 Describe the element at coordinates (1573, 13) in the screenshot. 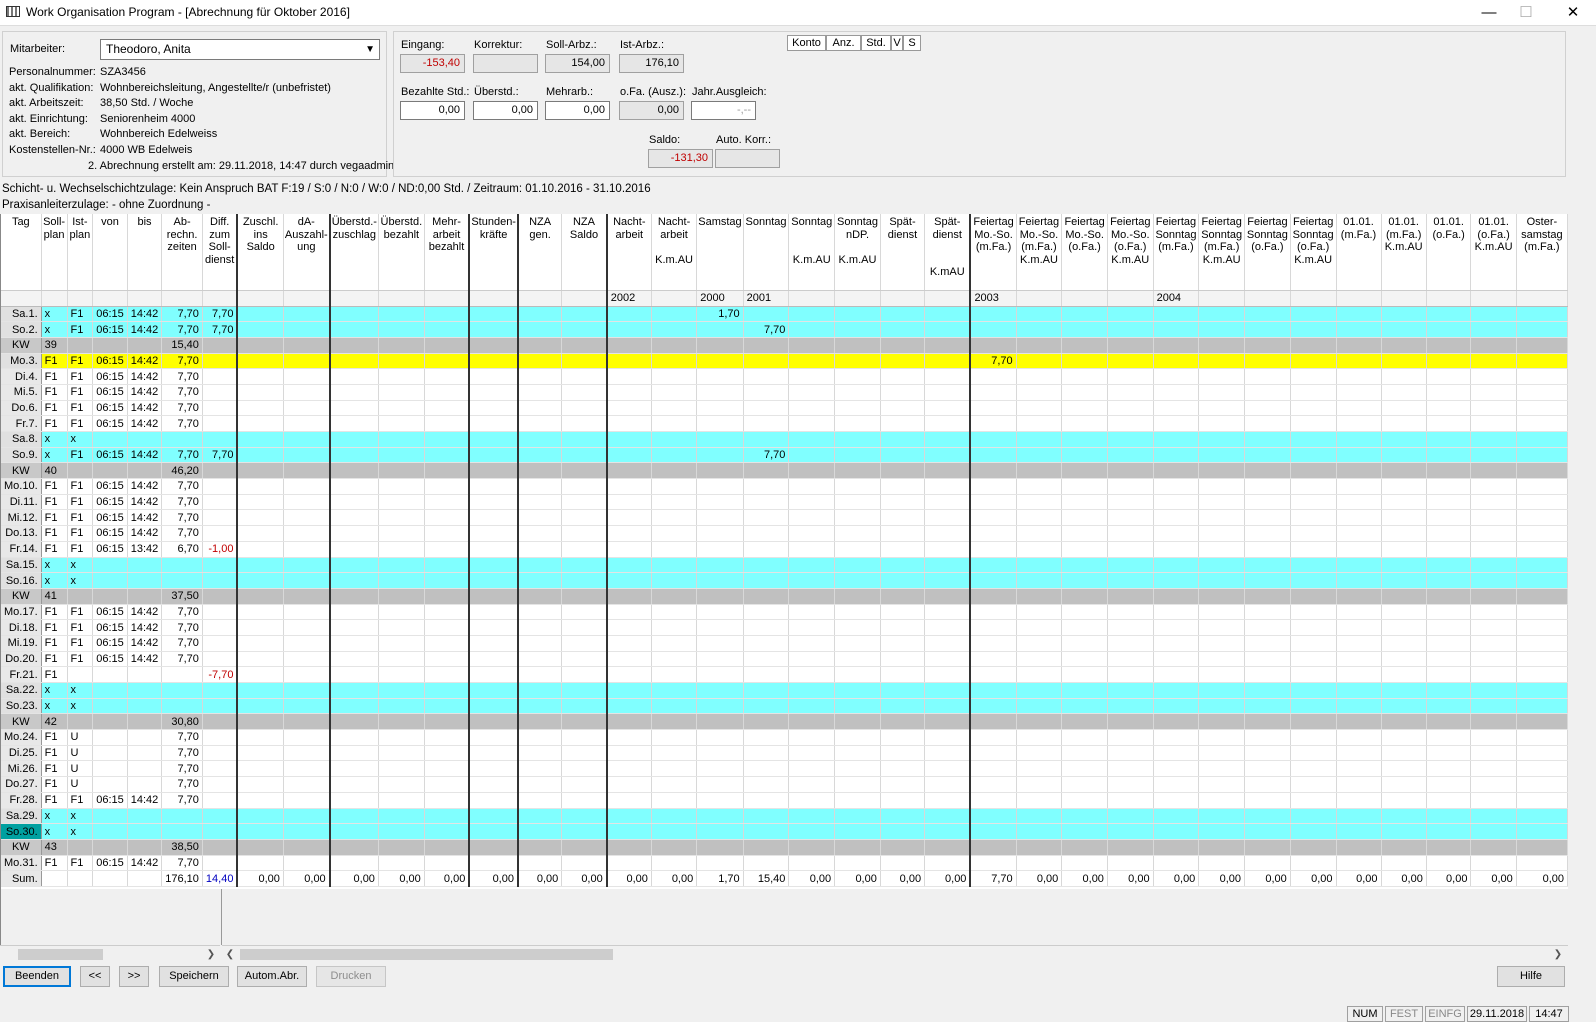

I see `close-button: ✕` at that location.